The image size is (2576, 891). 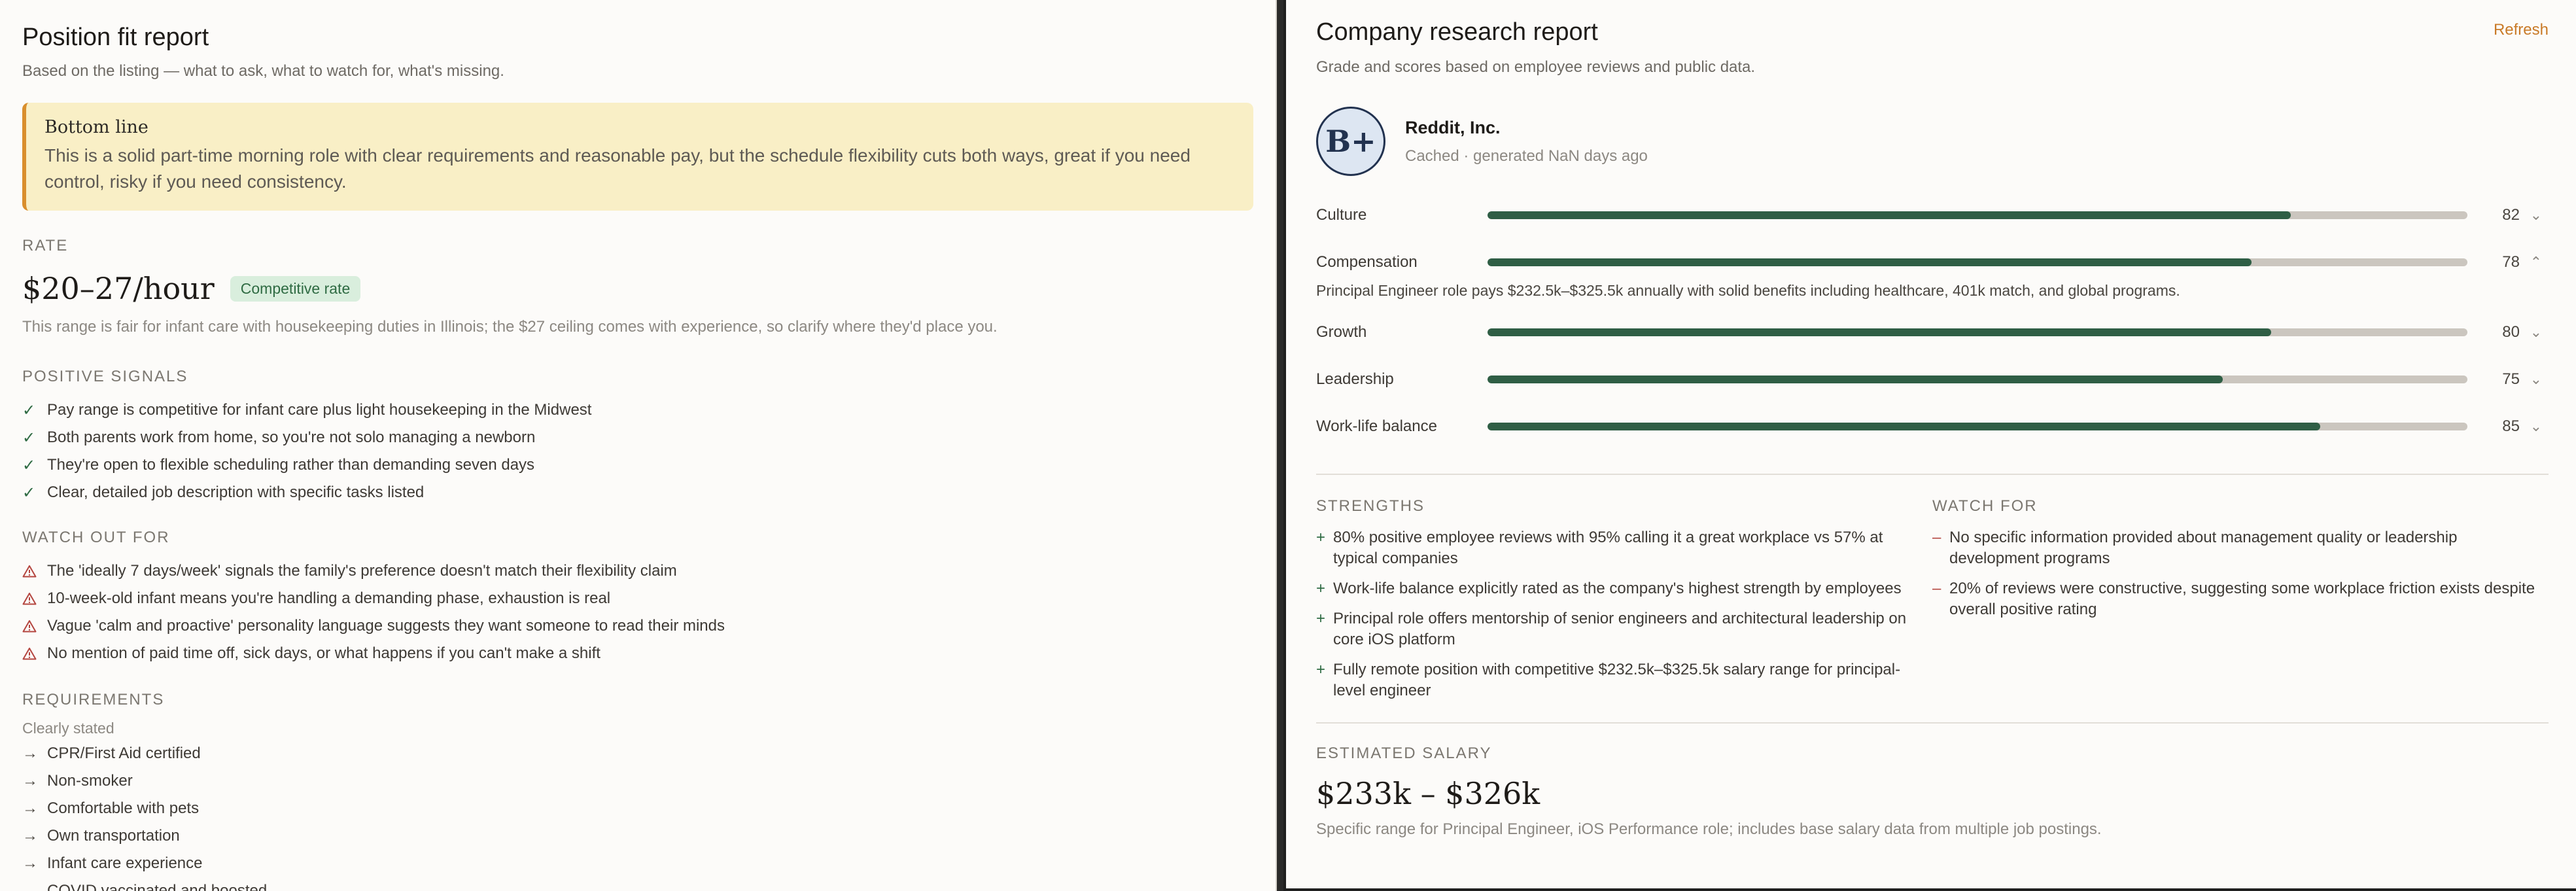 What do you see at coordinates (1933, 262) in the screenshot?
I see `score-row-compensation: Compensation 78 ⌃` at bounding box center [1933, 262].